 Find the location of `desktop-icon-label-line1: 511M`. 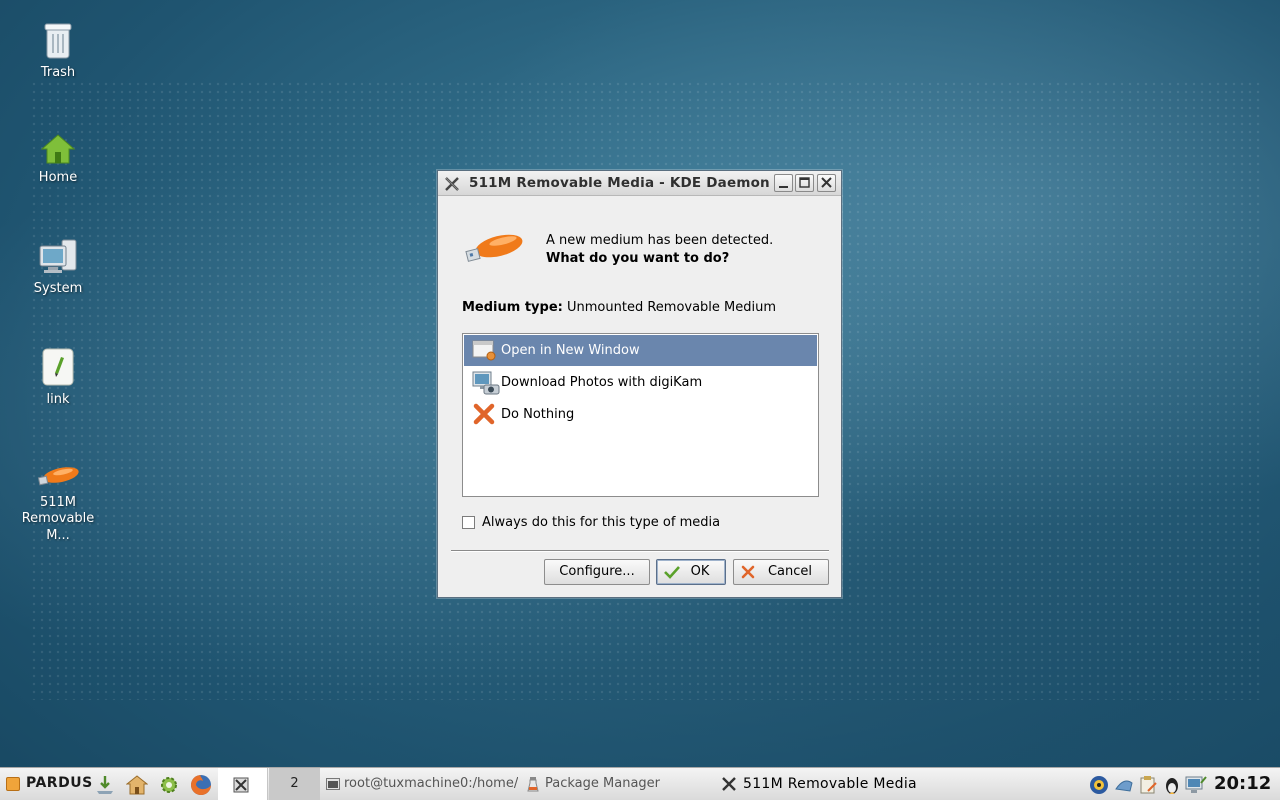

desktop-icon-label-line1: 511M is located at coordinates (58, 502).